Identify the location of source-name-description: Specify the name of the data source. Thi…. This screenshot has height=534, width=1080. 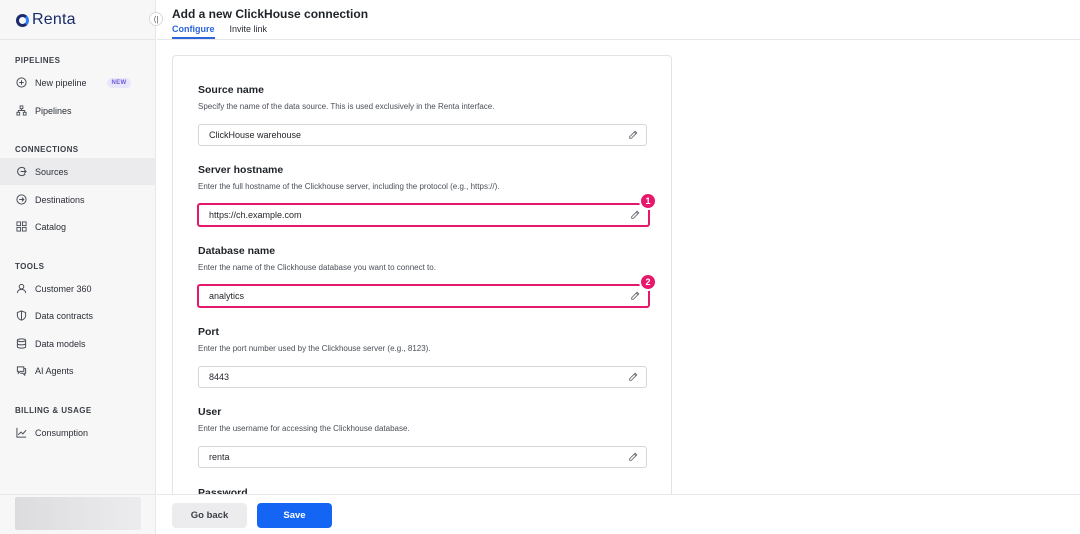
(346, 106).